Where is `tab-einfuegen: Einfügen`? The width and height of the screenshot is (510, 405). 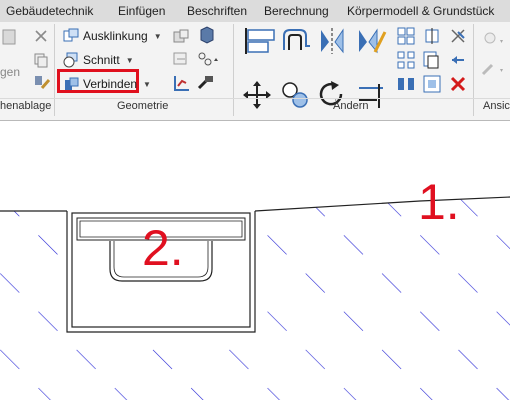
tab-einfuegen: Einfügen is located at coordinates (141, 11).